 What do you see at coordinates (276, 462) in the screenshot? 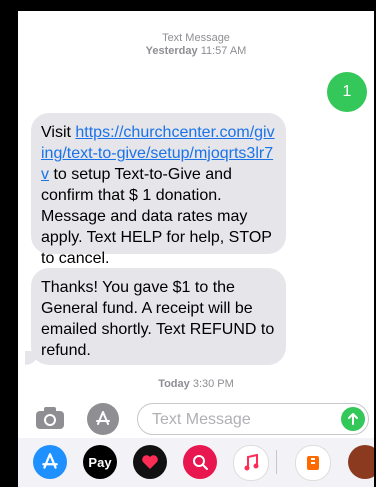
I see `app-divider` at bounding box center [276, 462].